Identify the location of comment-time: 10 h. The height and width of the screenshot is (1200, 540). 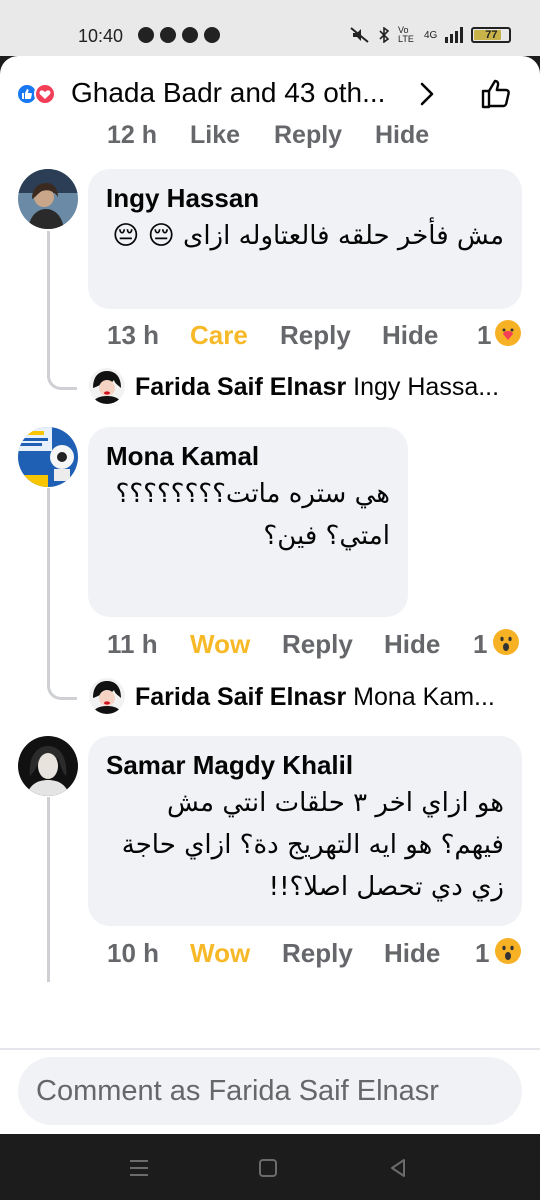
(133, 953).